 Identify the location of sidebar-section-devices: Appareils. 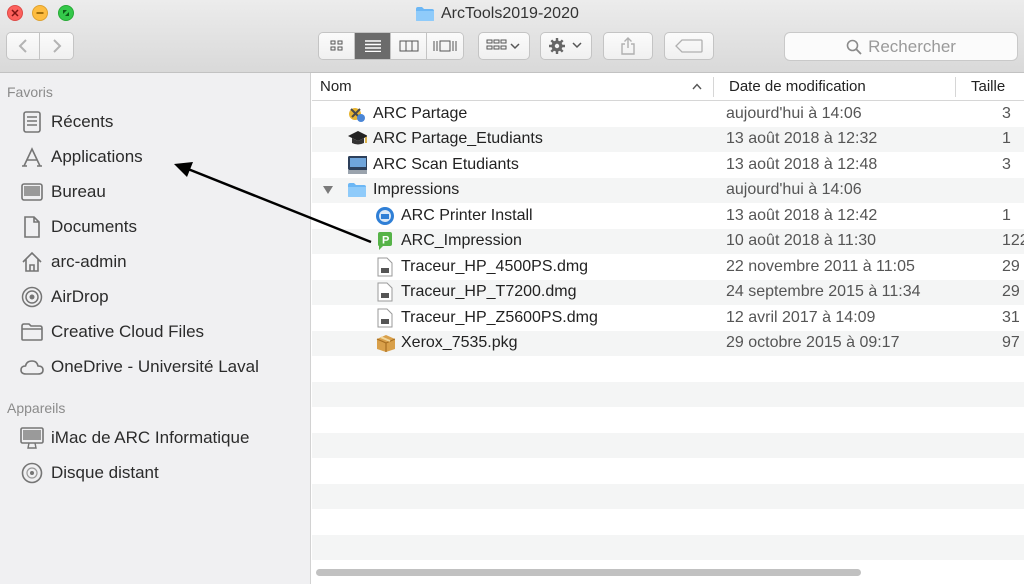
(36, 408).